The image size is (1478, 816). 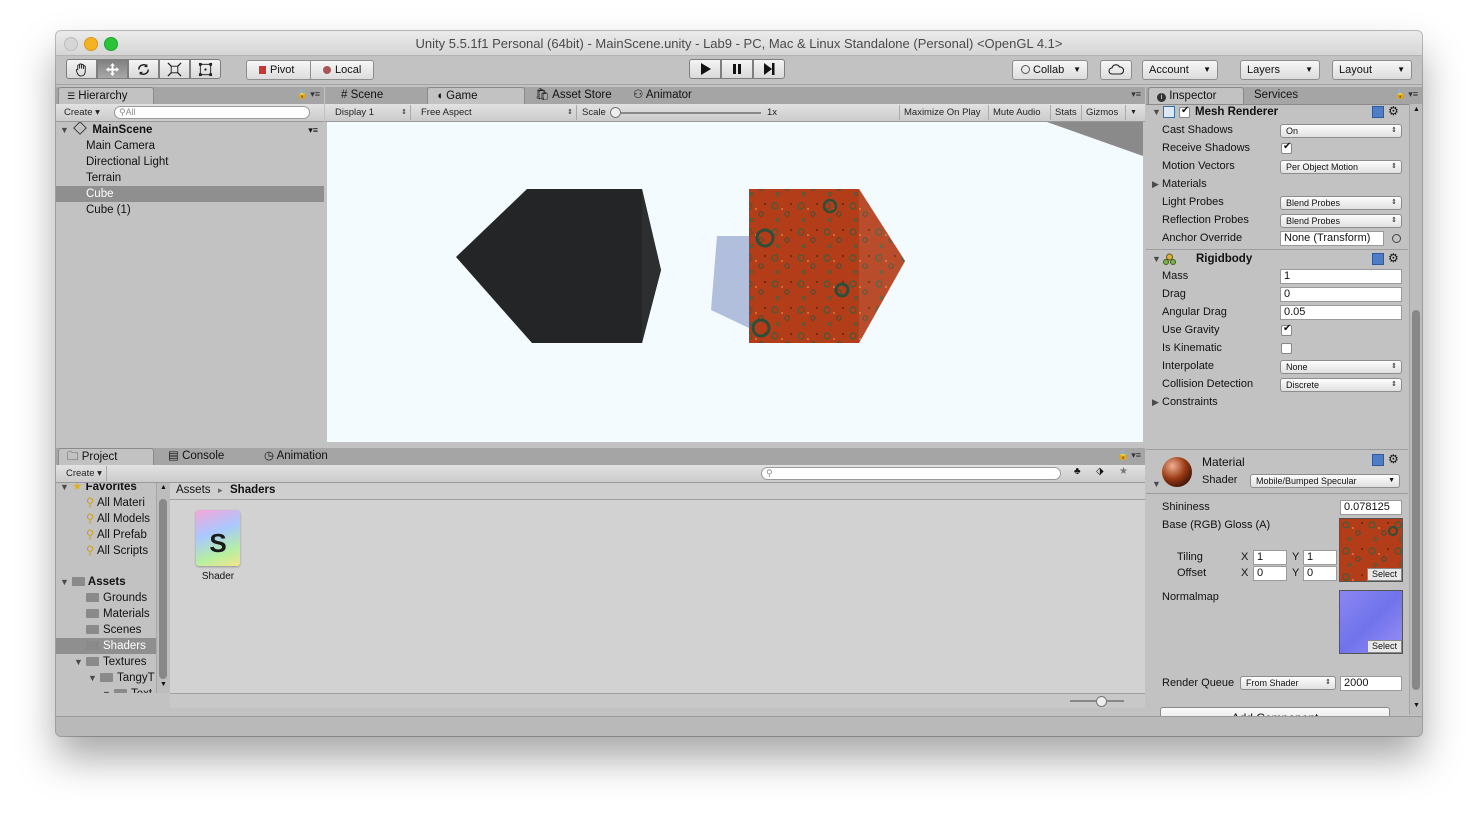 I want to click on collab-dropdown: Collab ▼, so click(x=1050, y=70).